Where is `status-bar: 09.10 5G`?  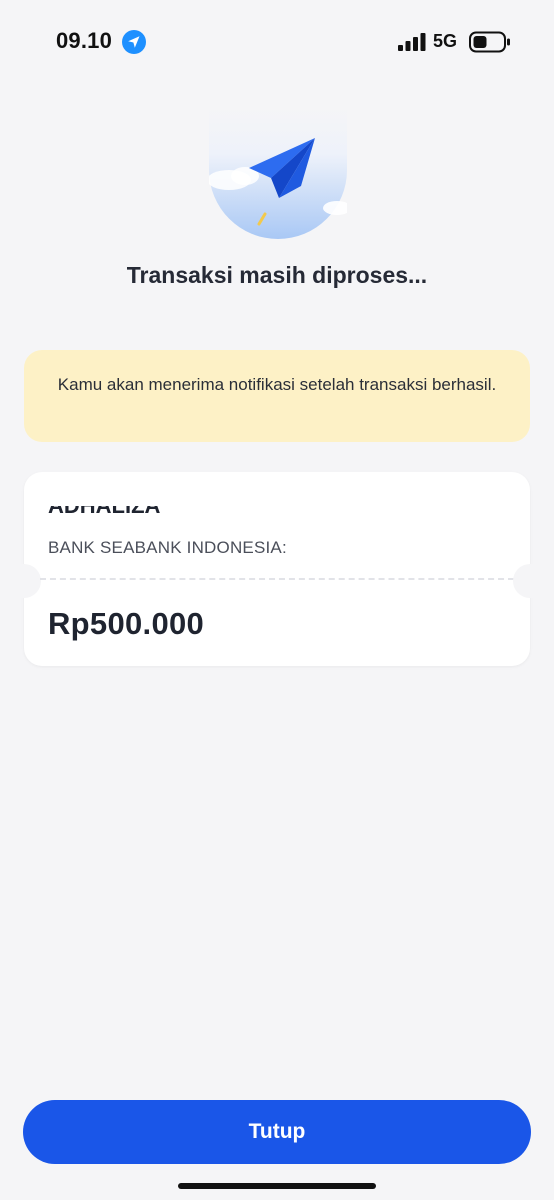
status-bar: 09.10 5G is located at coordinates (277, 40).